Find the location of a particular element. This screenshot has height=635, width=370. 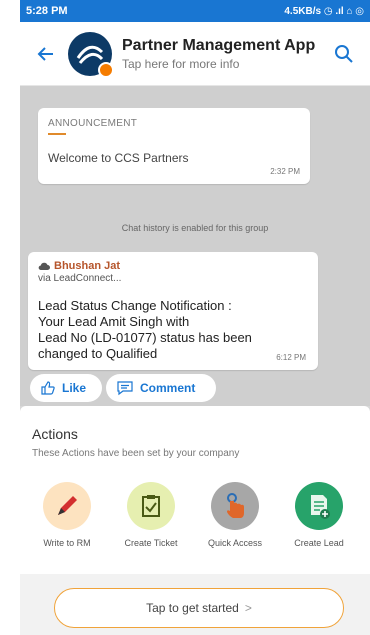

get-started-button: Tap to get started > is located at coordinates (199, 608).